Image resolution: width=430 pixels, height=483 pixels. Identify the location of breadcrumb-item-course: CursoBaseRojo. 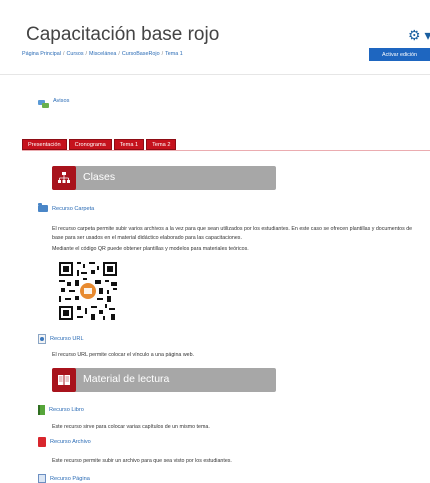
(141, 54).